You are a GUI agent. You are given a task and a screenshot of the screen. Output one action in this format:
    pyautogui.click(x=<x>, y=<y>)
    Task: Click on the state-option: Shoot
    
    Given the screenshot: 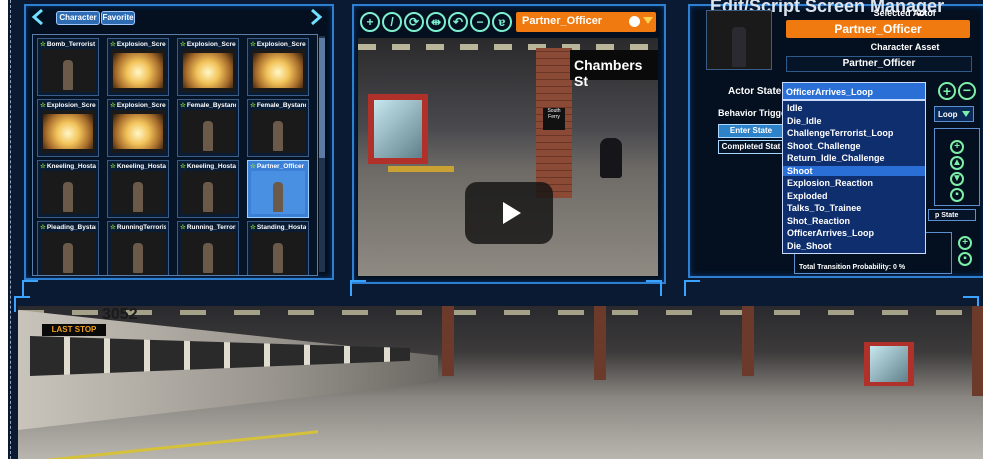 What is the action you would take?
    pyautogui.click(x=854, y=170)
    